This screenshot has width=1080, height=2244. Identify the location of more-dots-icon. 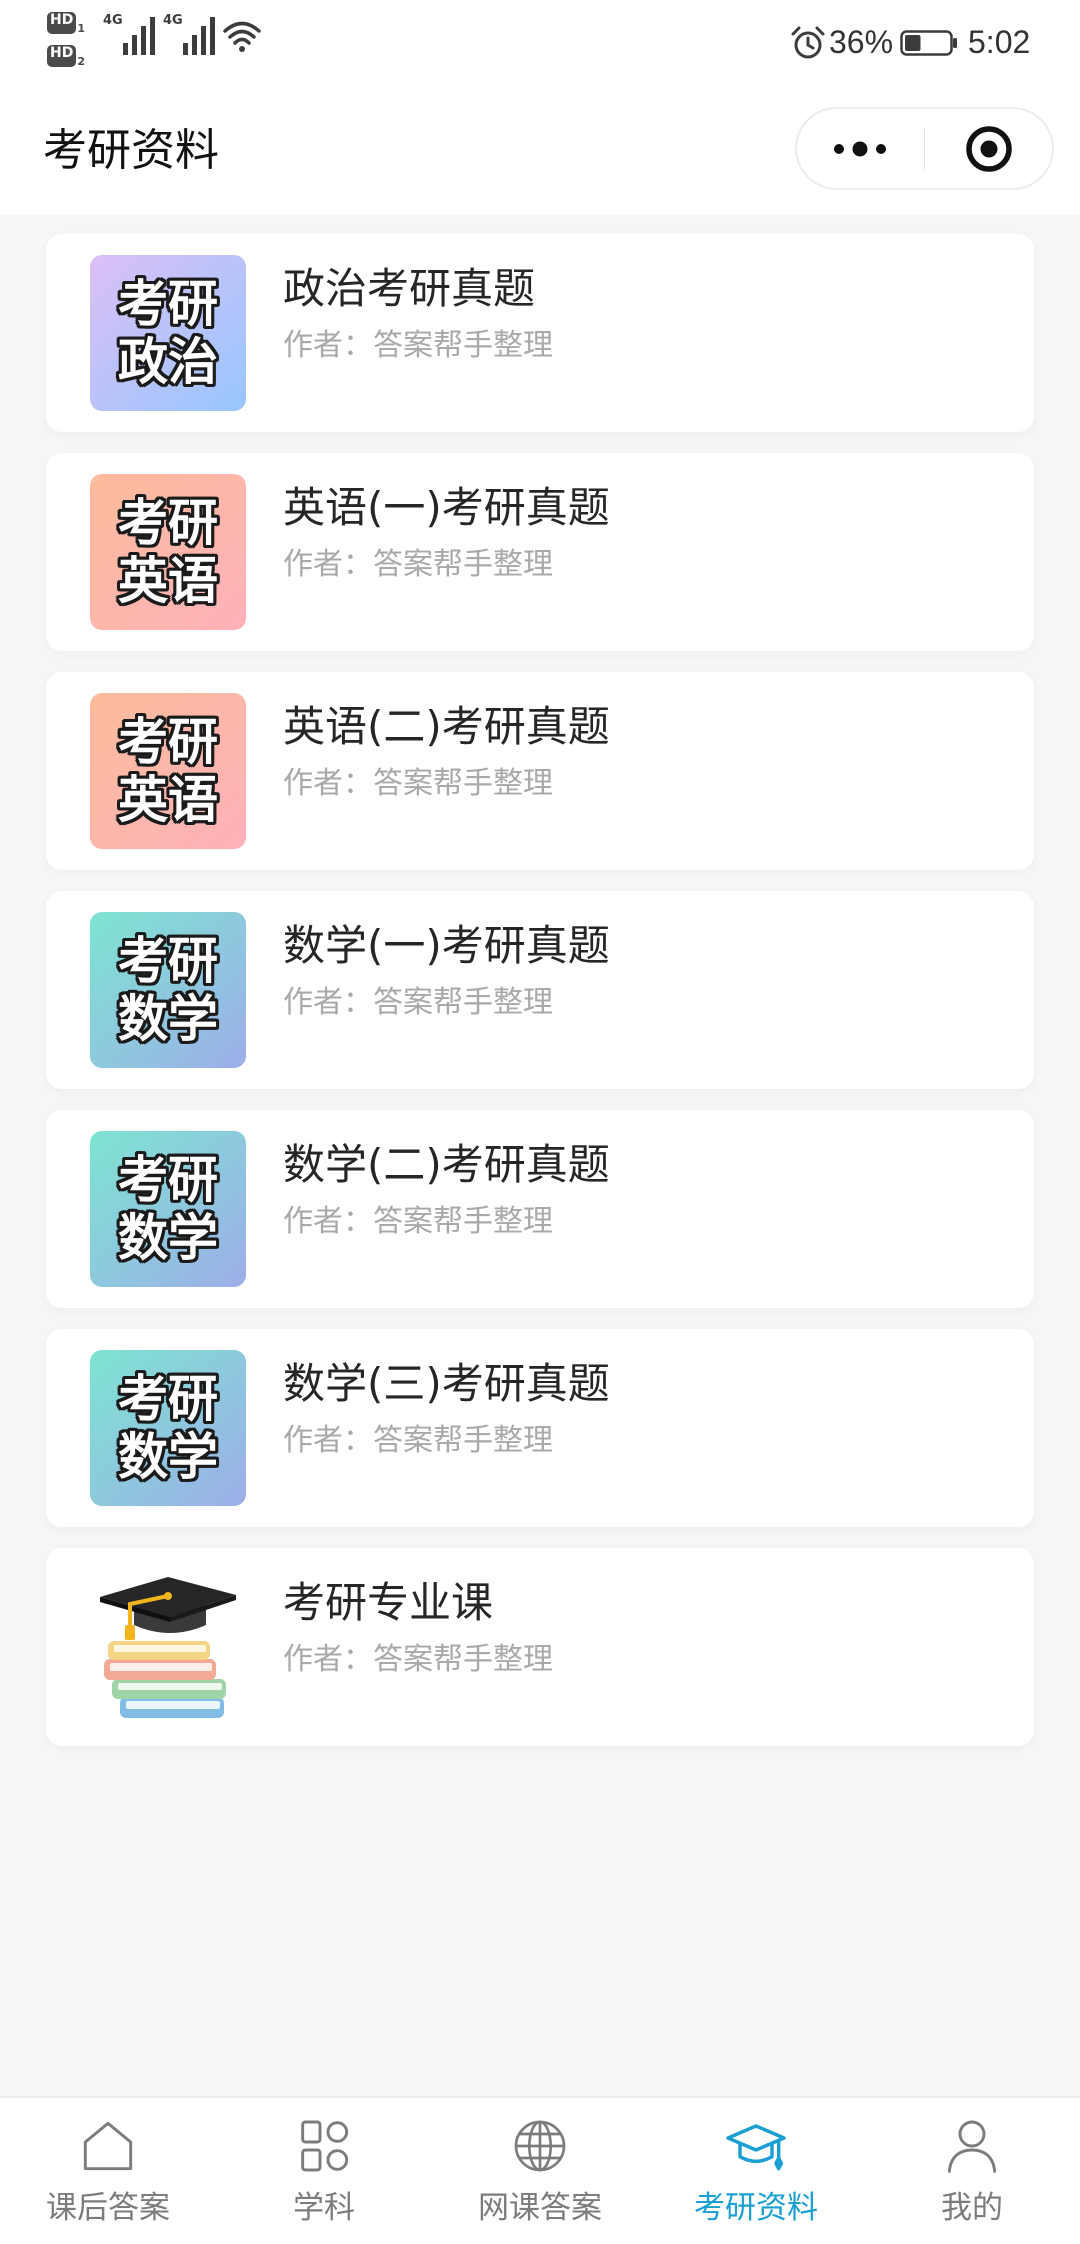
(860, 148).